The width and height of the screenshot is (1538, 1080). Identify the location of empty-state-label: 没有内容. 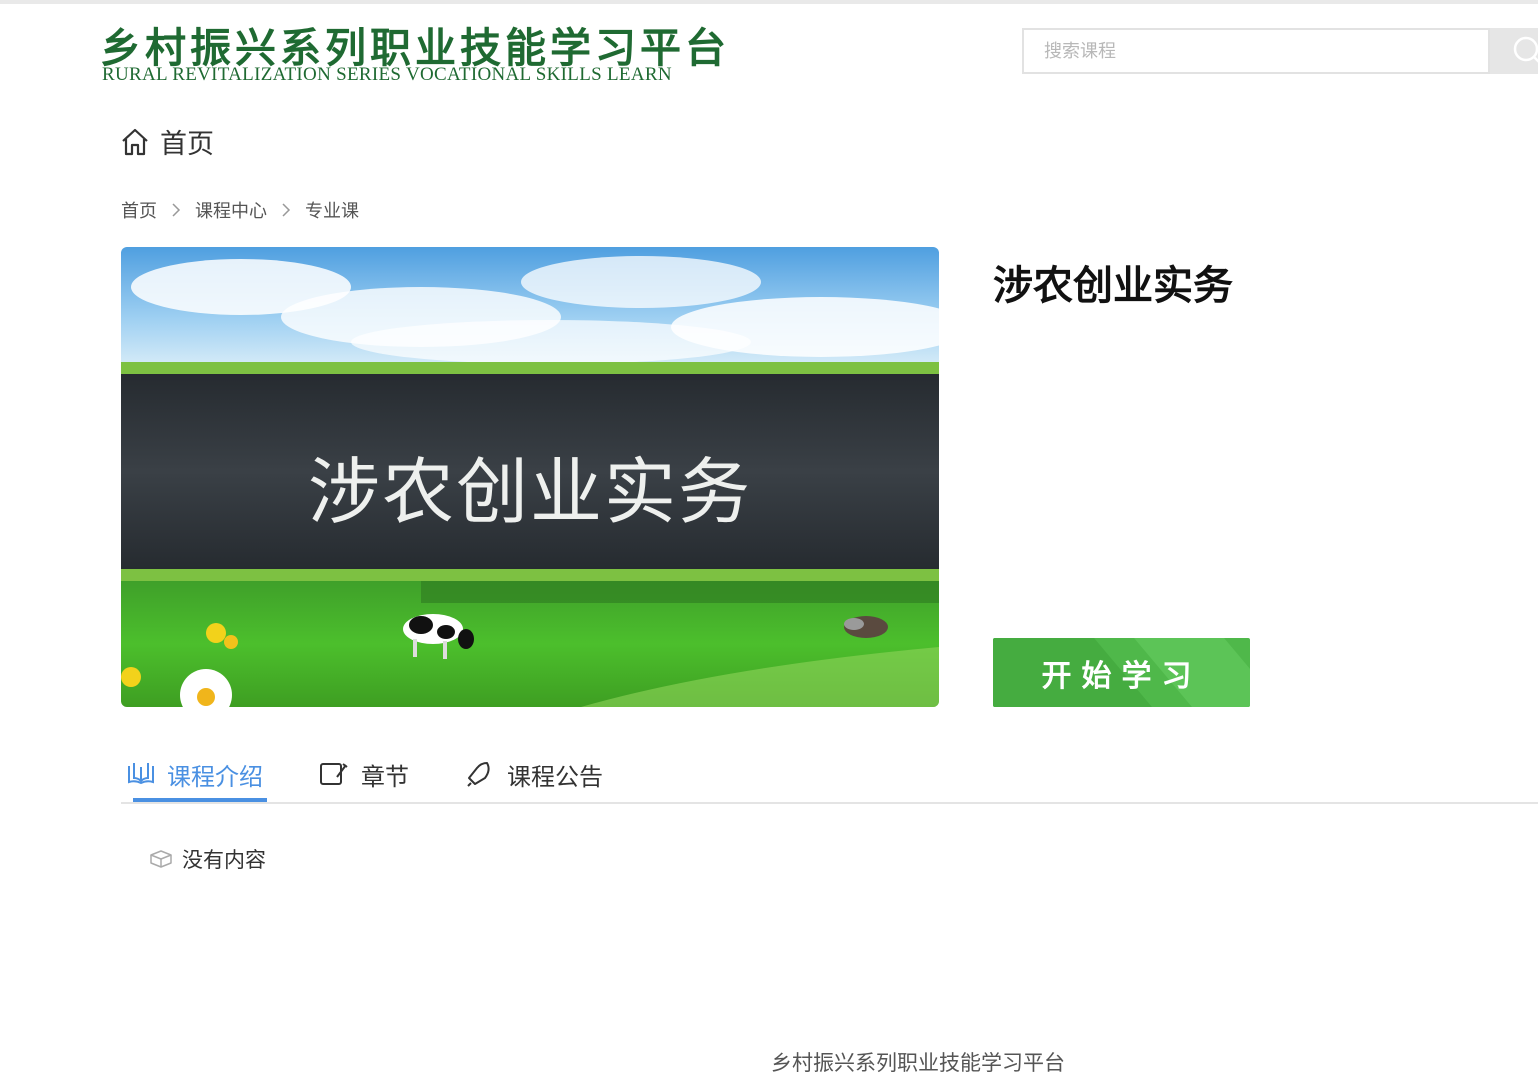
(224, 860).